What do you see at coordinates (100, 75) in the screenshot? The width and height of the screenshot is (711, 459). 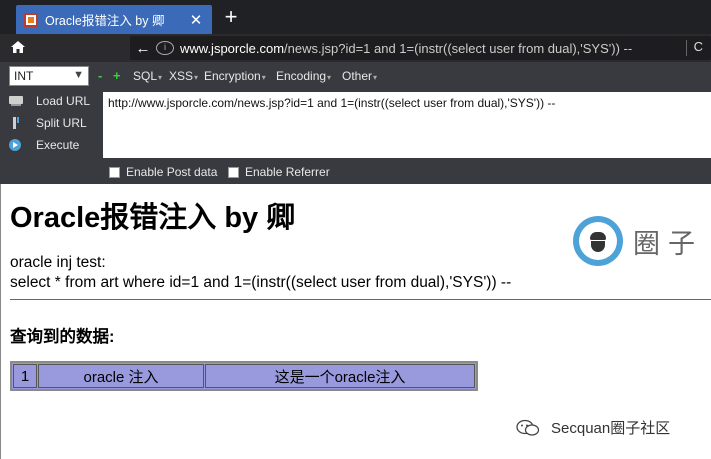 I see `decrement-button: -` at bounding box center [100, 75].